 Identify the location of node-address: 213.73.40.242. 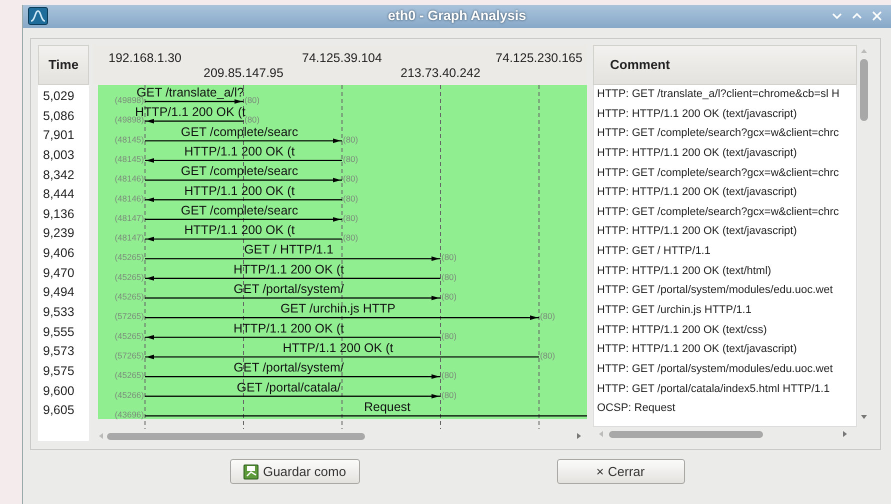
(440, 73).